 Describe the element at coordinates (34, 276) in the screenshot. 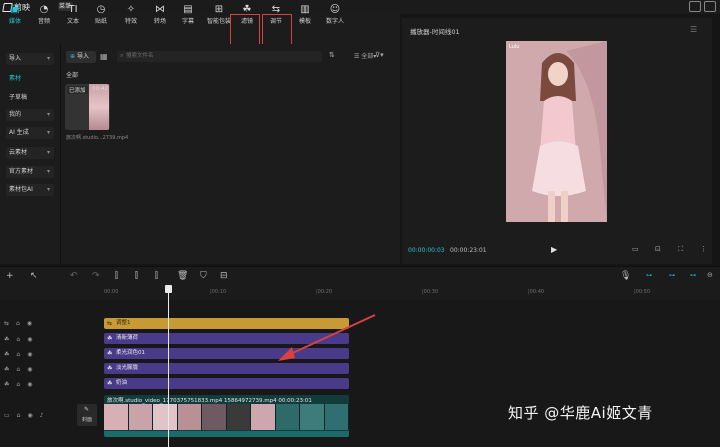

I see `select-tool-icon: ↖` at that location.